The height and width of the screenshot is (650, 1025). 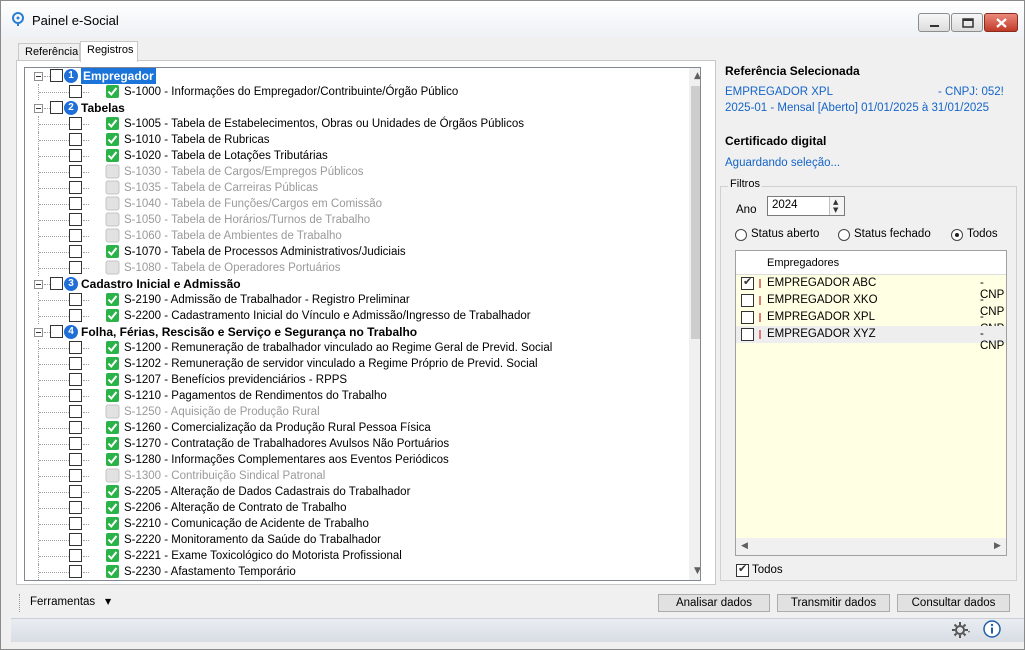 What do you see at coordinates (888, 235) in the screenshot?
I see `radio-status-fechado: Status fechado` at bounding box center [888, 235].